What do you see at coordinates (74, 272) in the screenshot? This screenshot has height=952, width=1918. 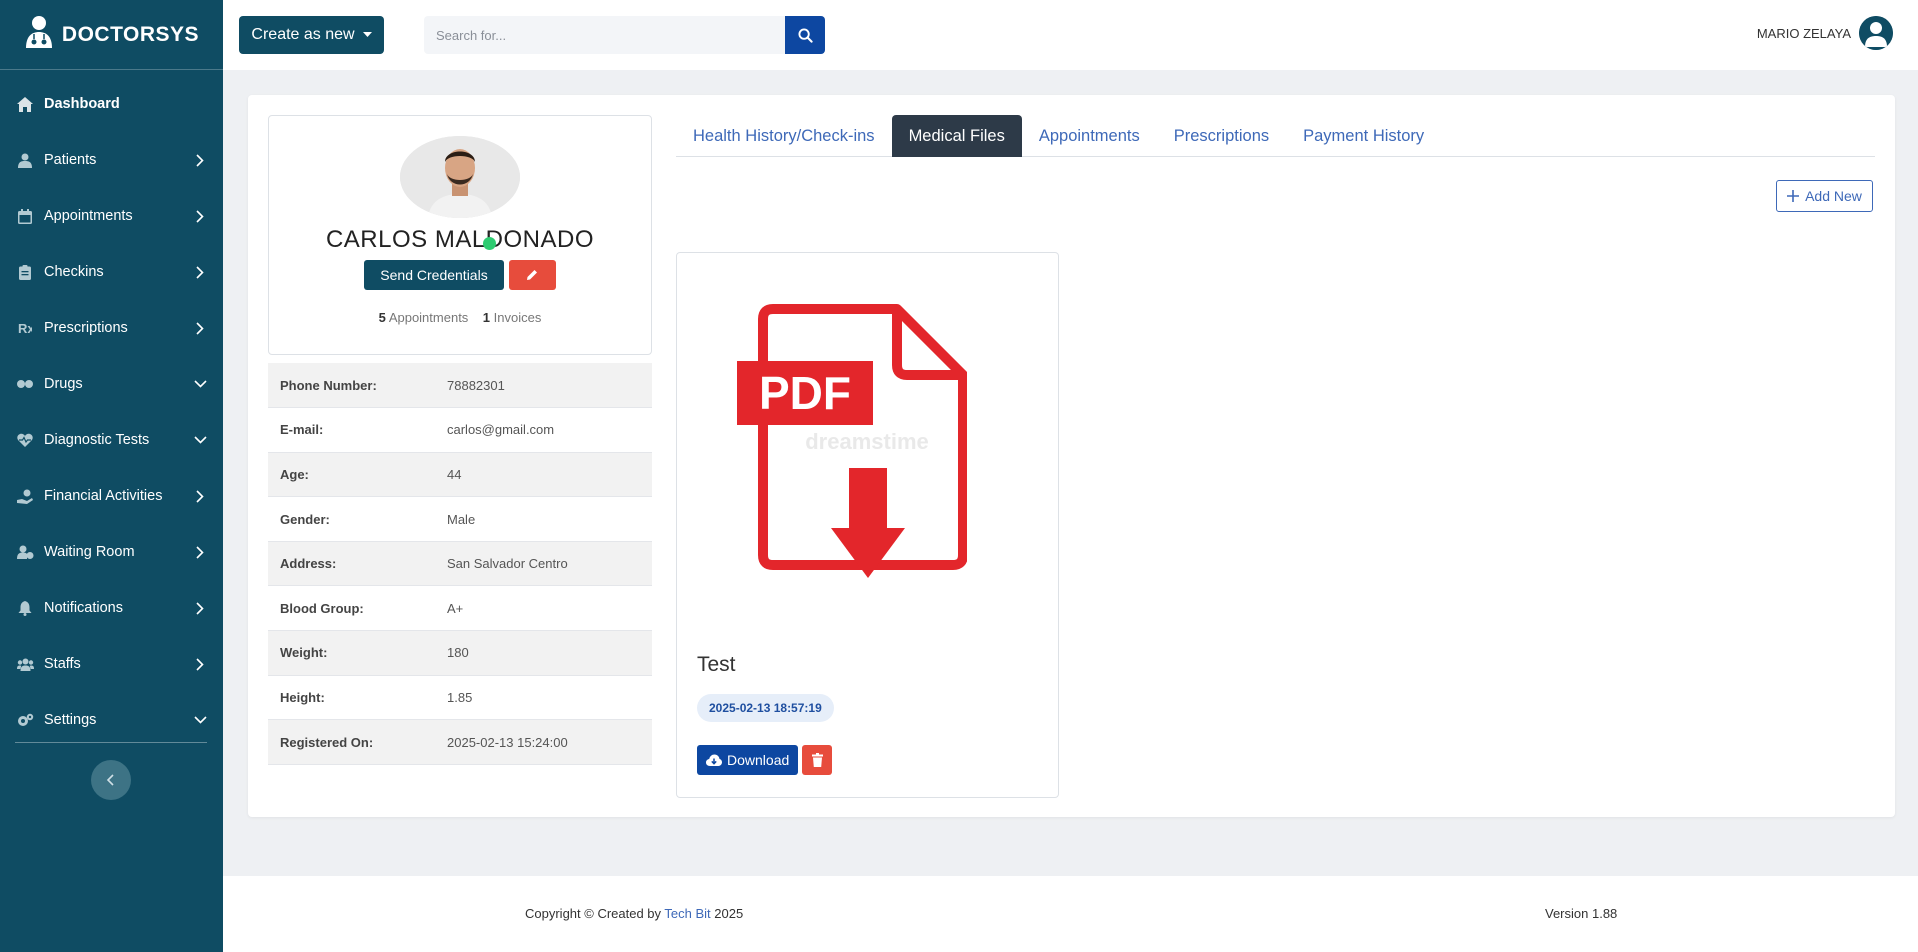 I see `sidebar-item-label: Checkins` at bounding box center [74, 272].